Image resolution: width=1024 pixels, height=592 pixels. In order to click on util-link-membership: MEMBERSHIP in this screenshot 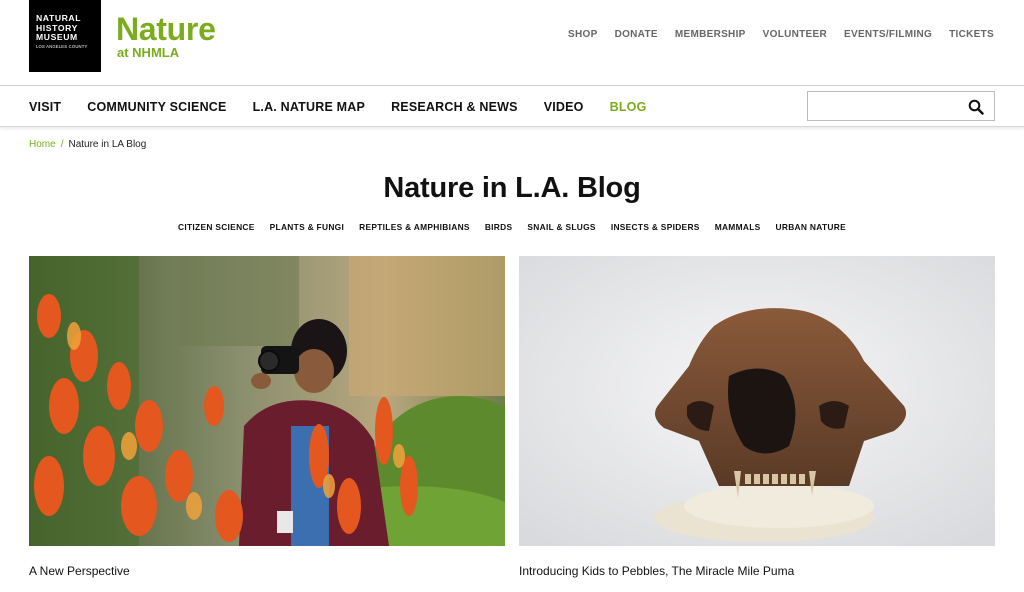, I will do `click(710, 34)`.